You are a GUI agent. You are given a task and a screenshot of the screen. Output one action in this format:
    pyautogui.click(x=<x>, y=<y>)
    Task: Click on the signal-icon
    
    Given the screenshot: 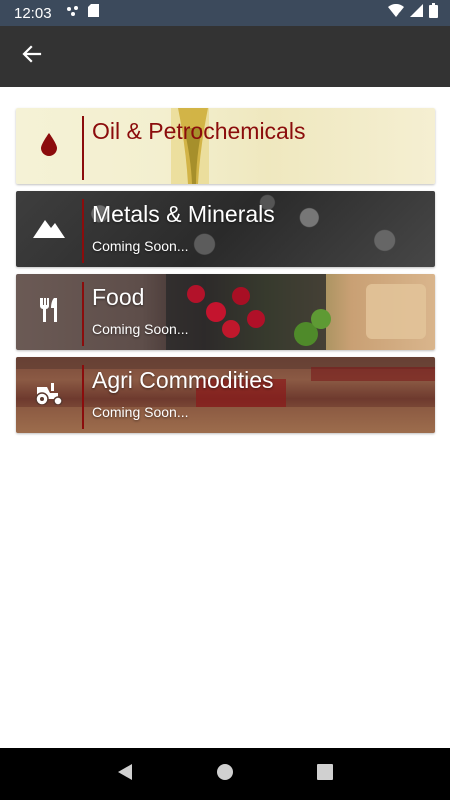 What is the action you would take?
    pyautogui.click(x=416, y=13)
    